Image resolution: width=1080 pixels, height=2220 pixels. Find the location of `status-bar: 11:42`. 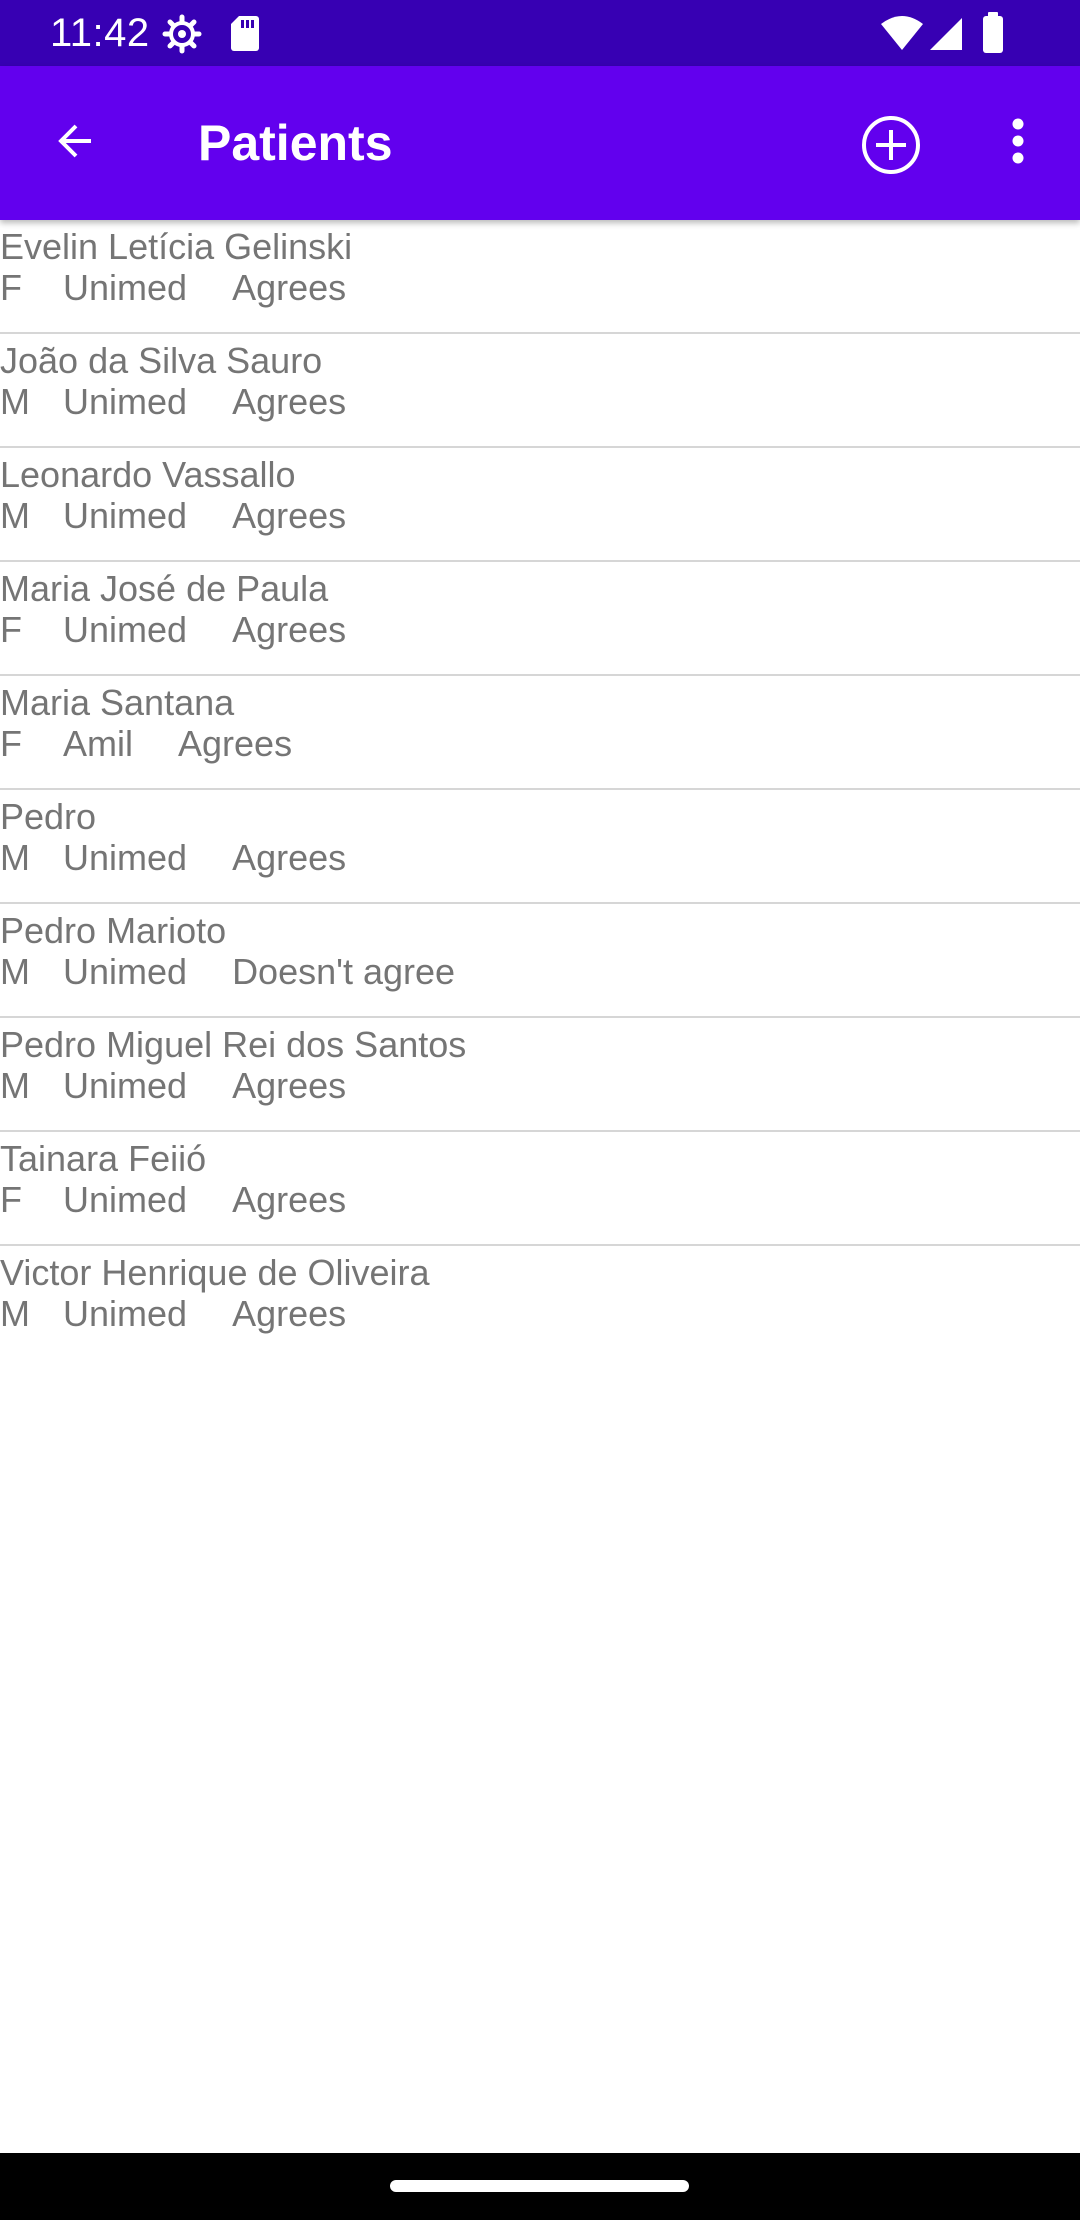

status-bar: 11:42 is located at coordinates (540, 33).